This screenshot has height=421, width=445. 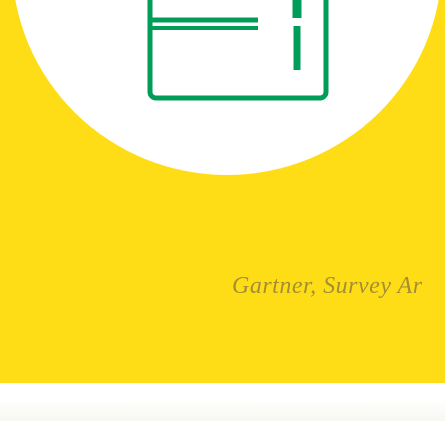 I want to click on document-card-icon, so click(x=238, y=50).